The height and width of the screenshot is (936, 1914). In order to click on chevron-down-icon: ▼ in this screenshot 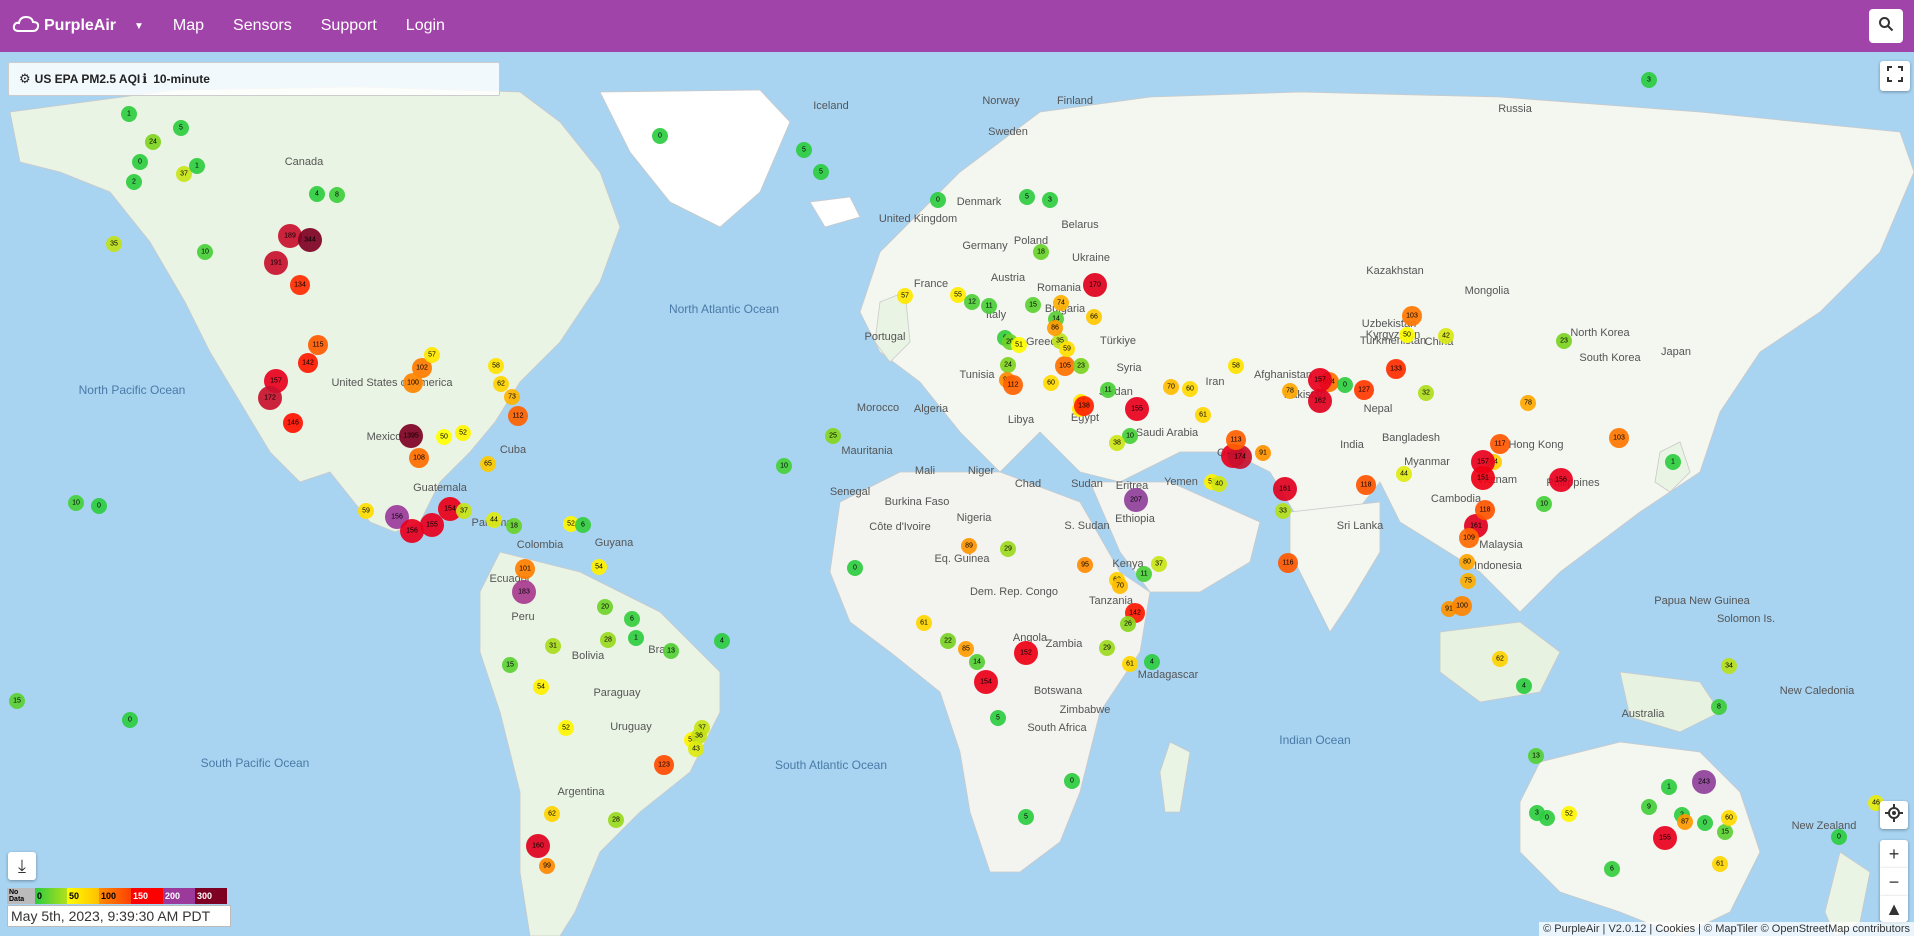, I will do `click(139, 26)`.